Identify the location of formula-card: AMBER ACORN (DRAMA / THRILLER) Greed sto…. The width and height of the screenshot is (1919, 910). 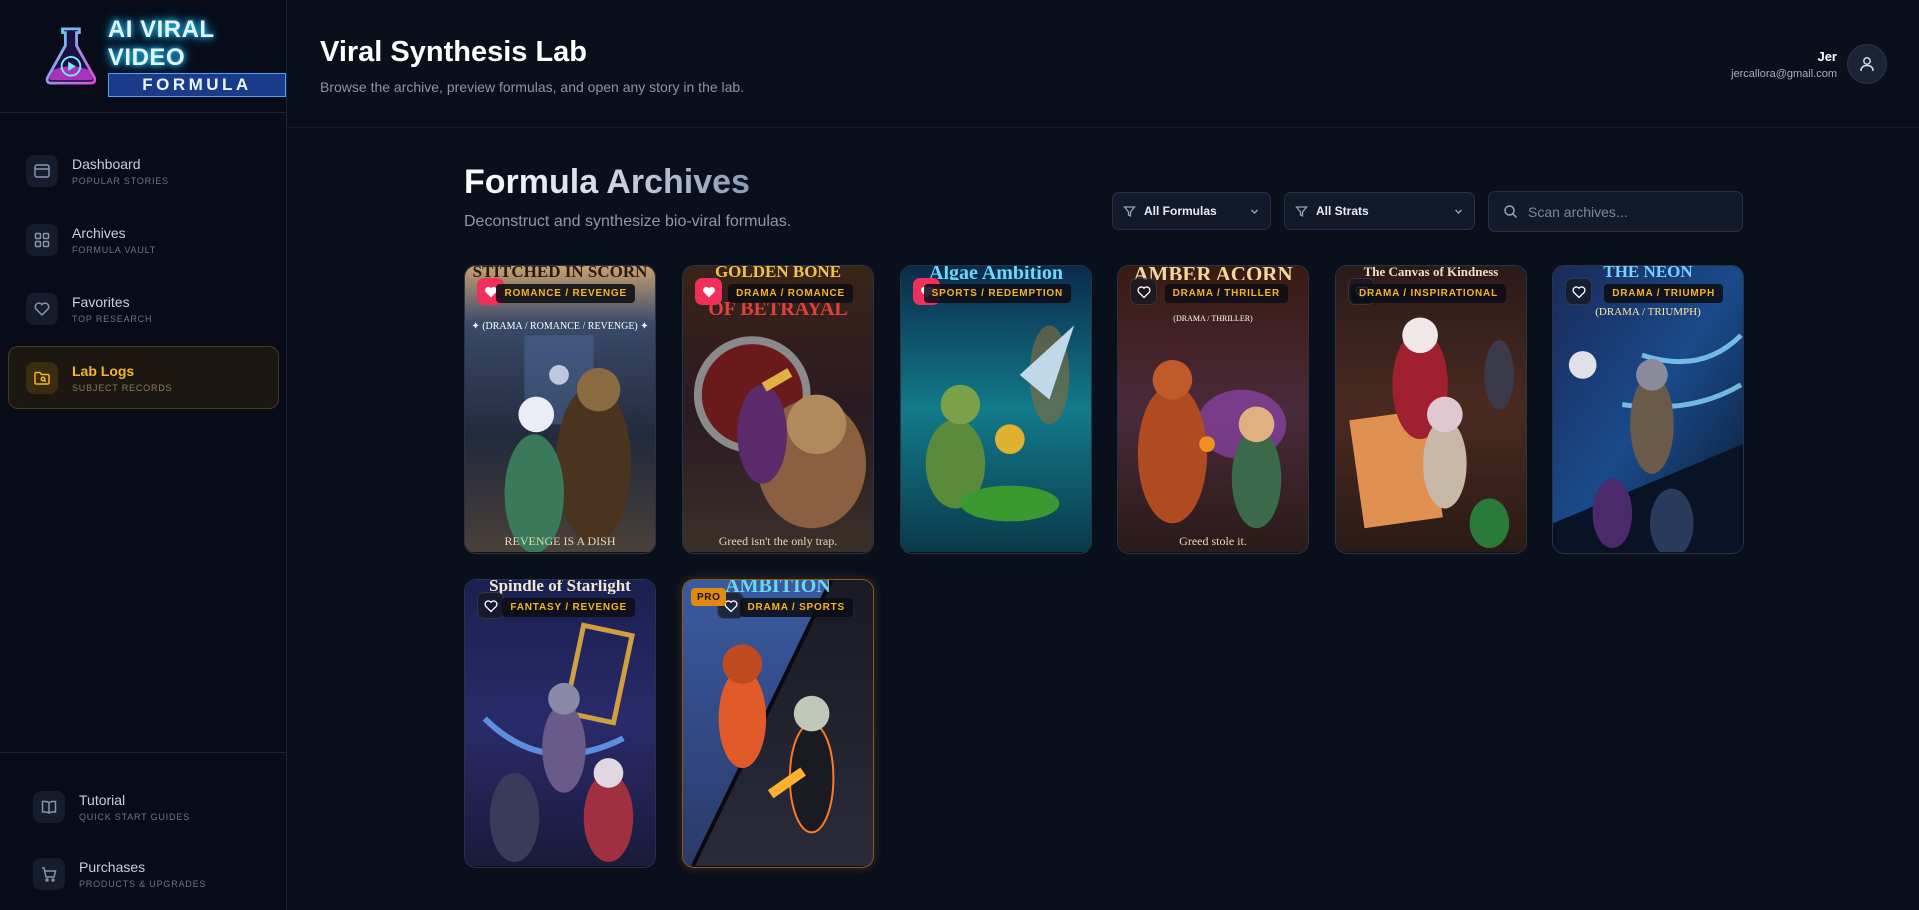
(1213, 409).